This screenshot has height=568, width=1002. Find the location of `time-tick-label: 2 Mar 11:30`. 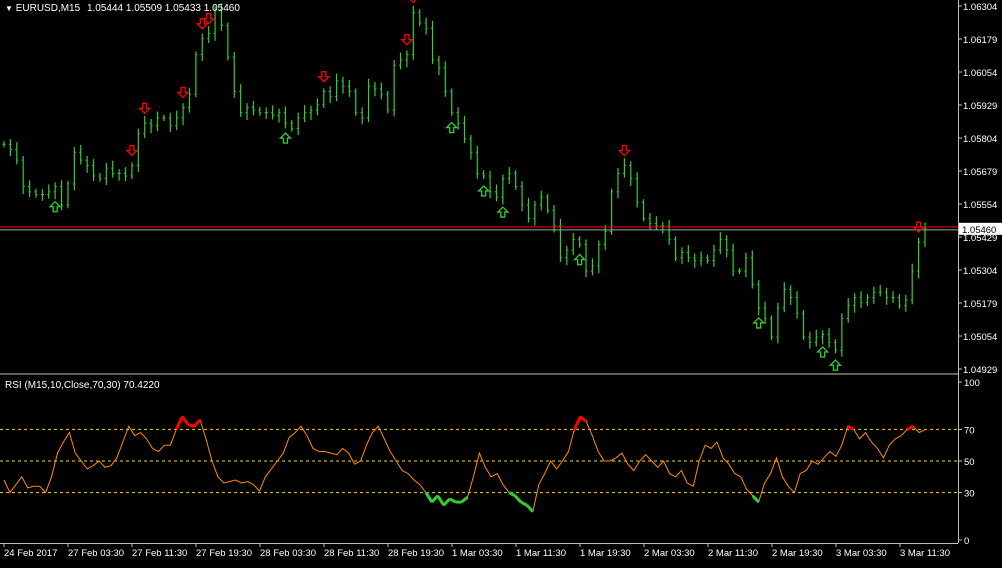

time-tick-label: 2 Mar 11:30 is located at coordinates (733, 553).